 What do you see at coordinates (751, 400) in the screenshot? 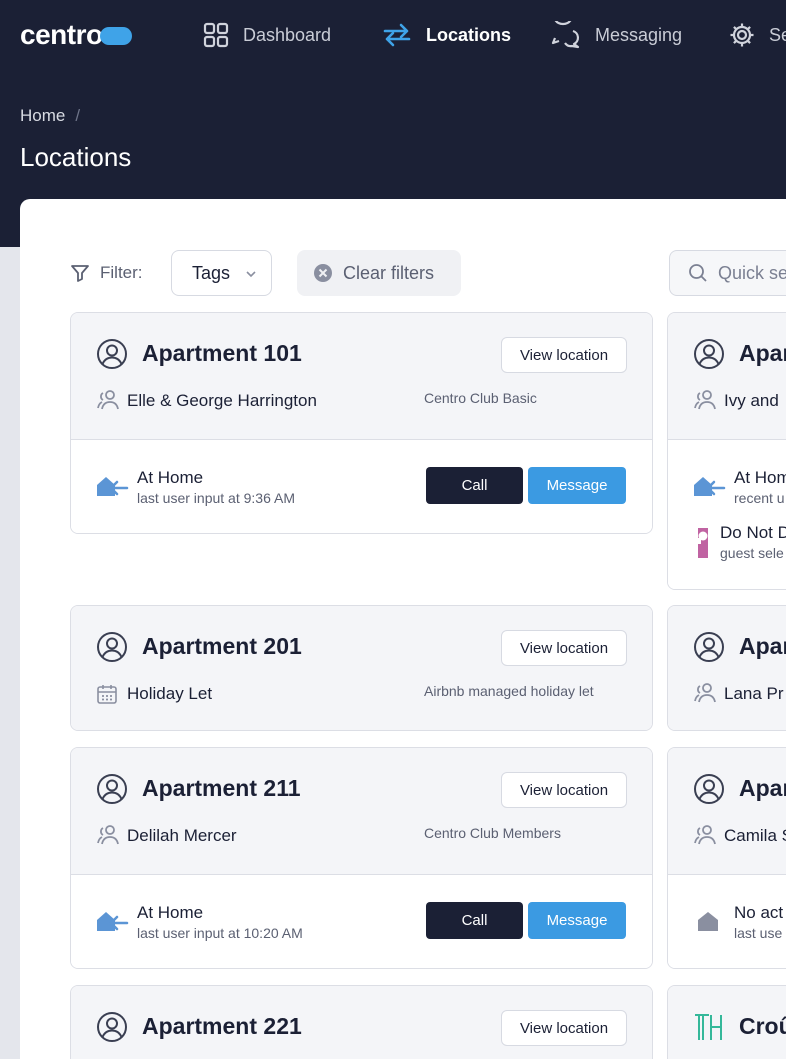
I see `resident-name: Ivy and` at bounding box center [751, 400].